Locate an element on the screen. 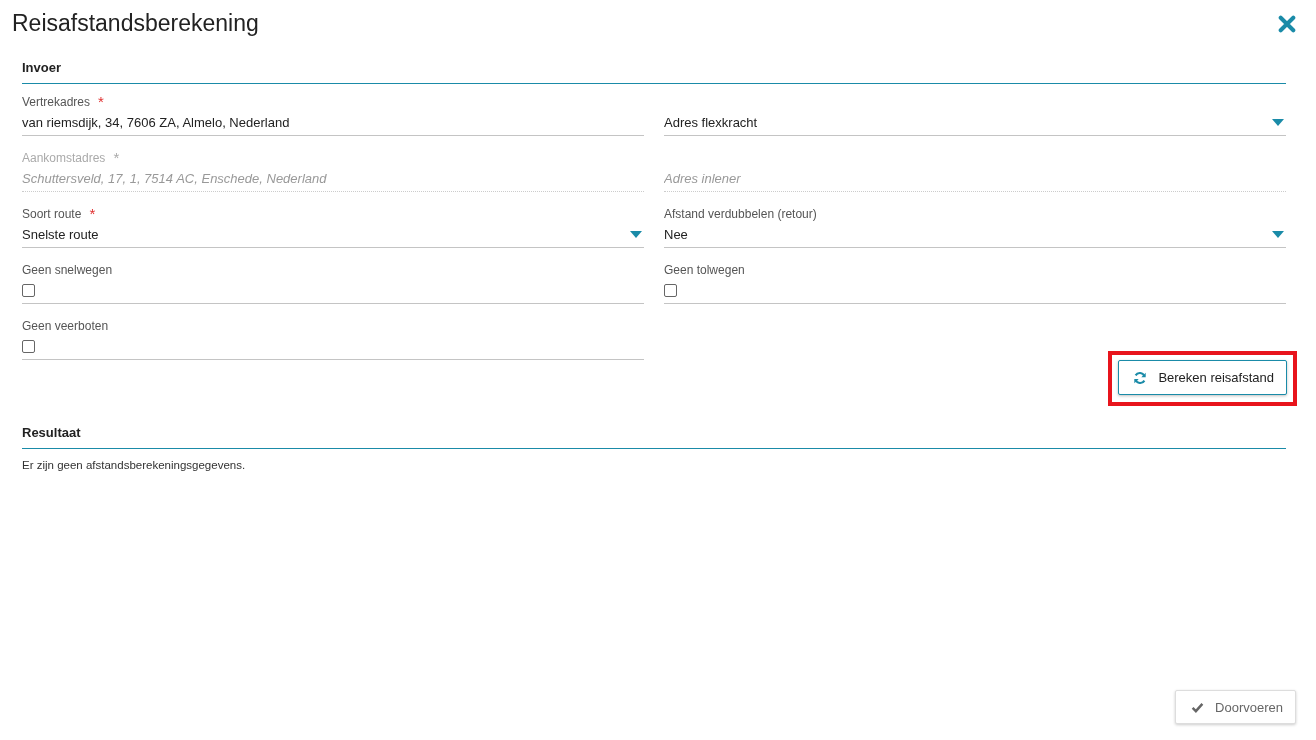 This screenshot has height=740, width=1316. checkmark-icon is located at coordinates (1198, 707).